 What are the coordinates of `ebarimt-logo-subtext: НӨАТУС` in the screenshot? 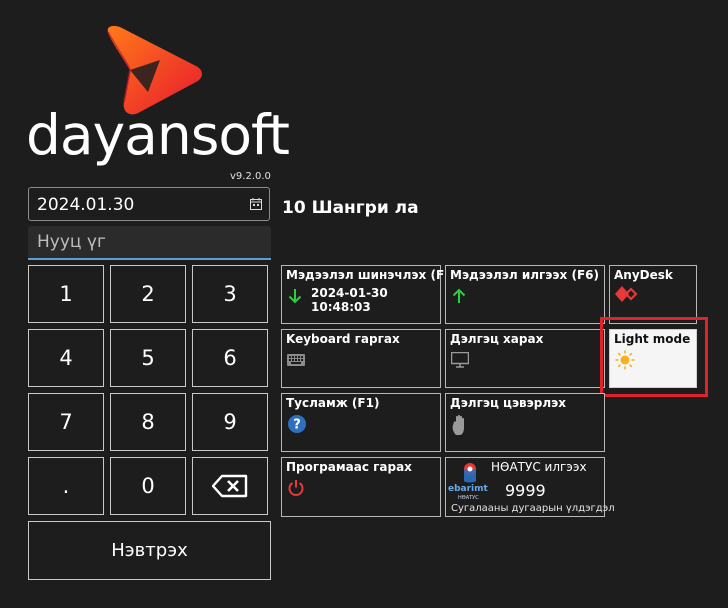 It's located at (468, 498).